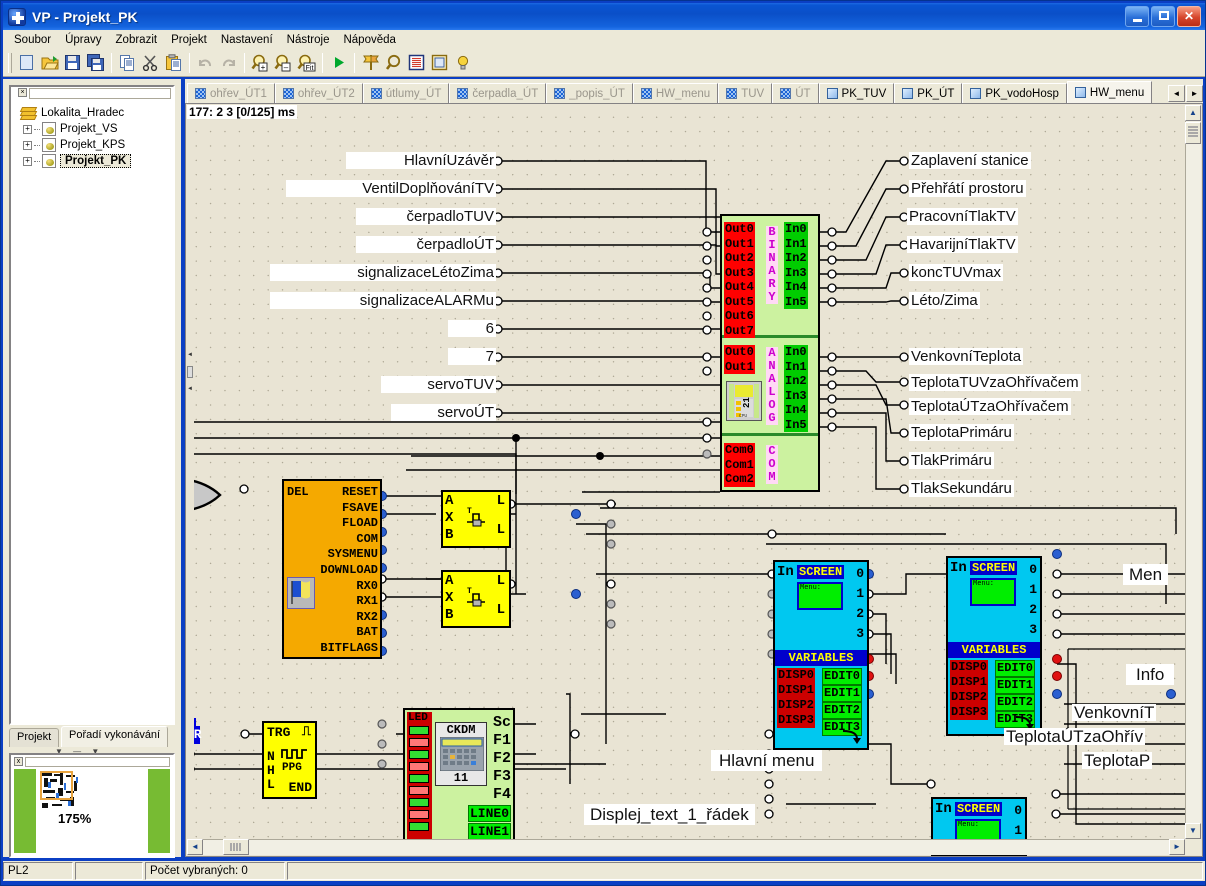 The height and width of the screenshot is (886, 1206). Describe the element at coordinates (306, 63) in the screenshot. I see `zoom-fit-icon: Fit` at that location.